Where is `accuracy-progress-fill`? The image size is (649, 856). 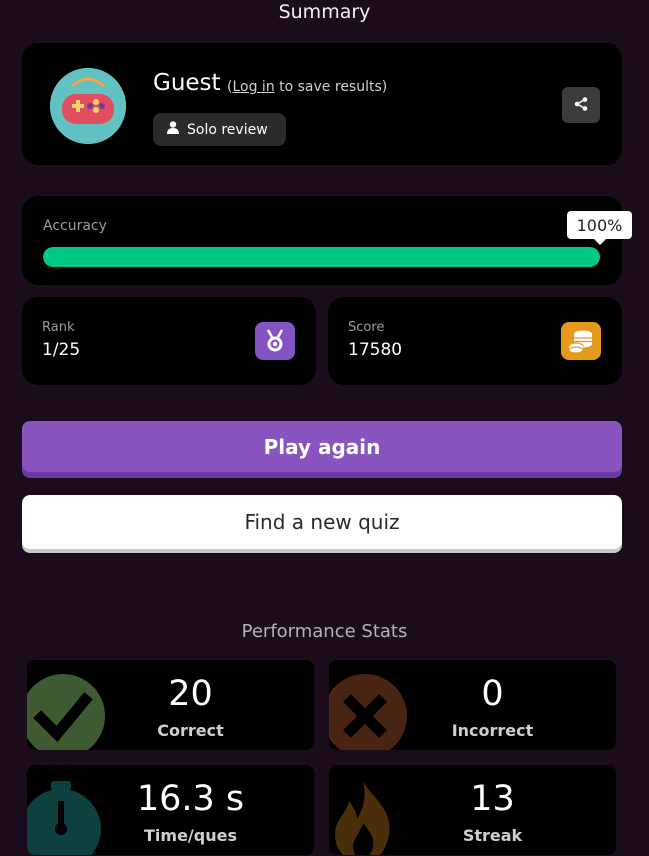
accuracy-progress-fill is located at coordinates (321, 257).